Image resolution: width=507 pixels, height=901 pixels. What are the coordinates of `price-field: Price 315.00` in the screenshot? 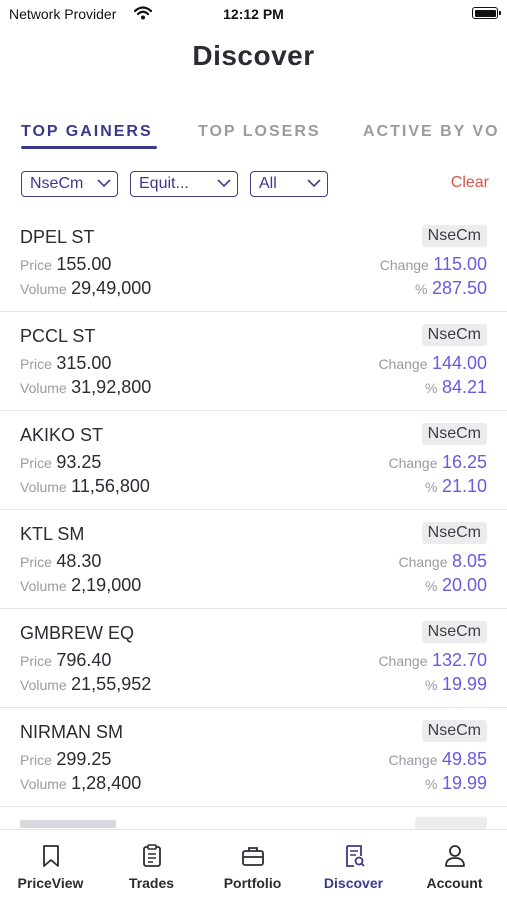 It's located at (65, 363).